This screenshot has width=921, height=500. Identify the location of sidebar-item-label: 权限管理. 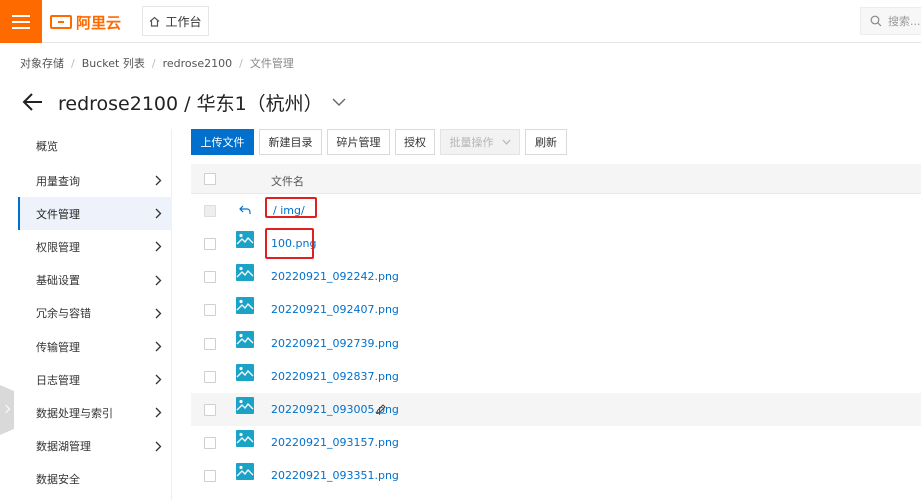
(58, 247).